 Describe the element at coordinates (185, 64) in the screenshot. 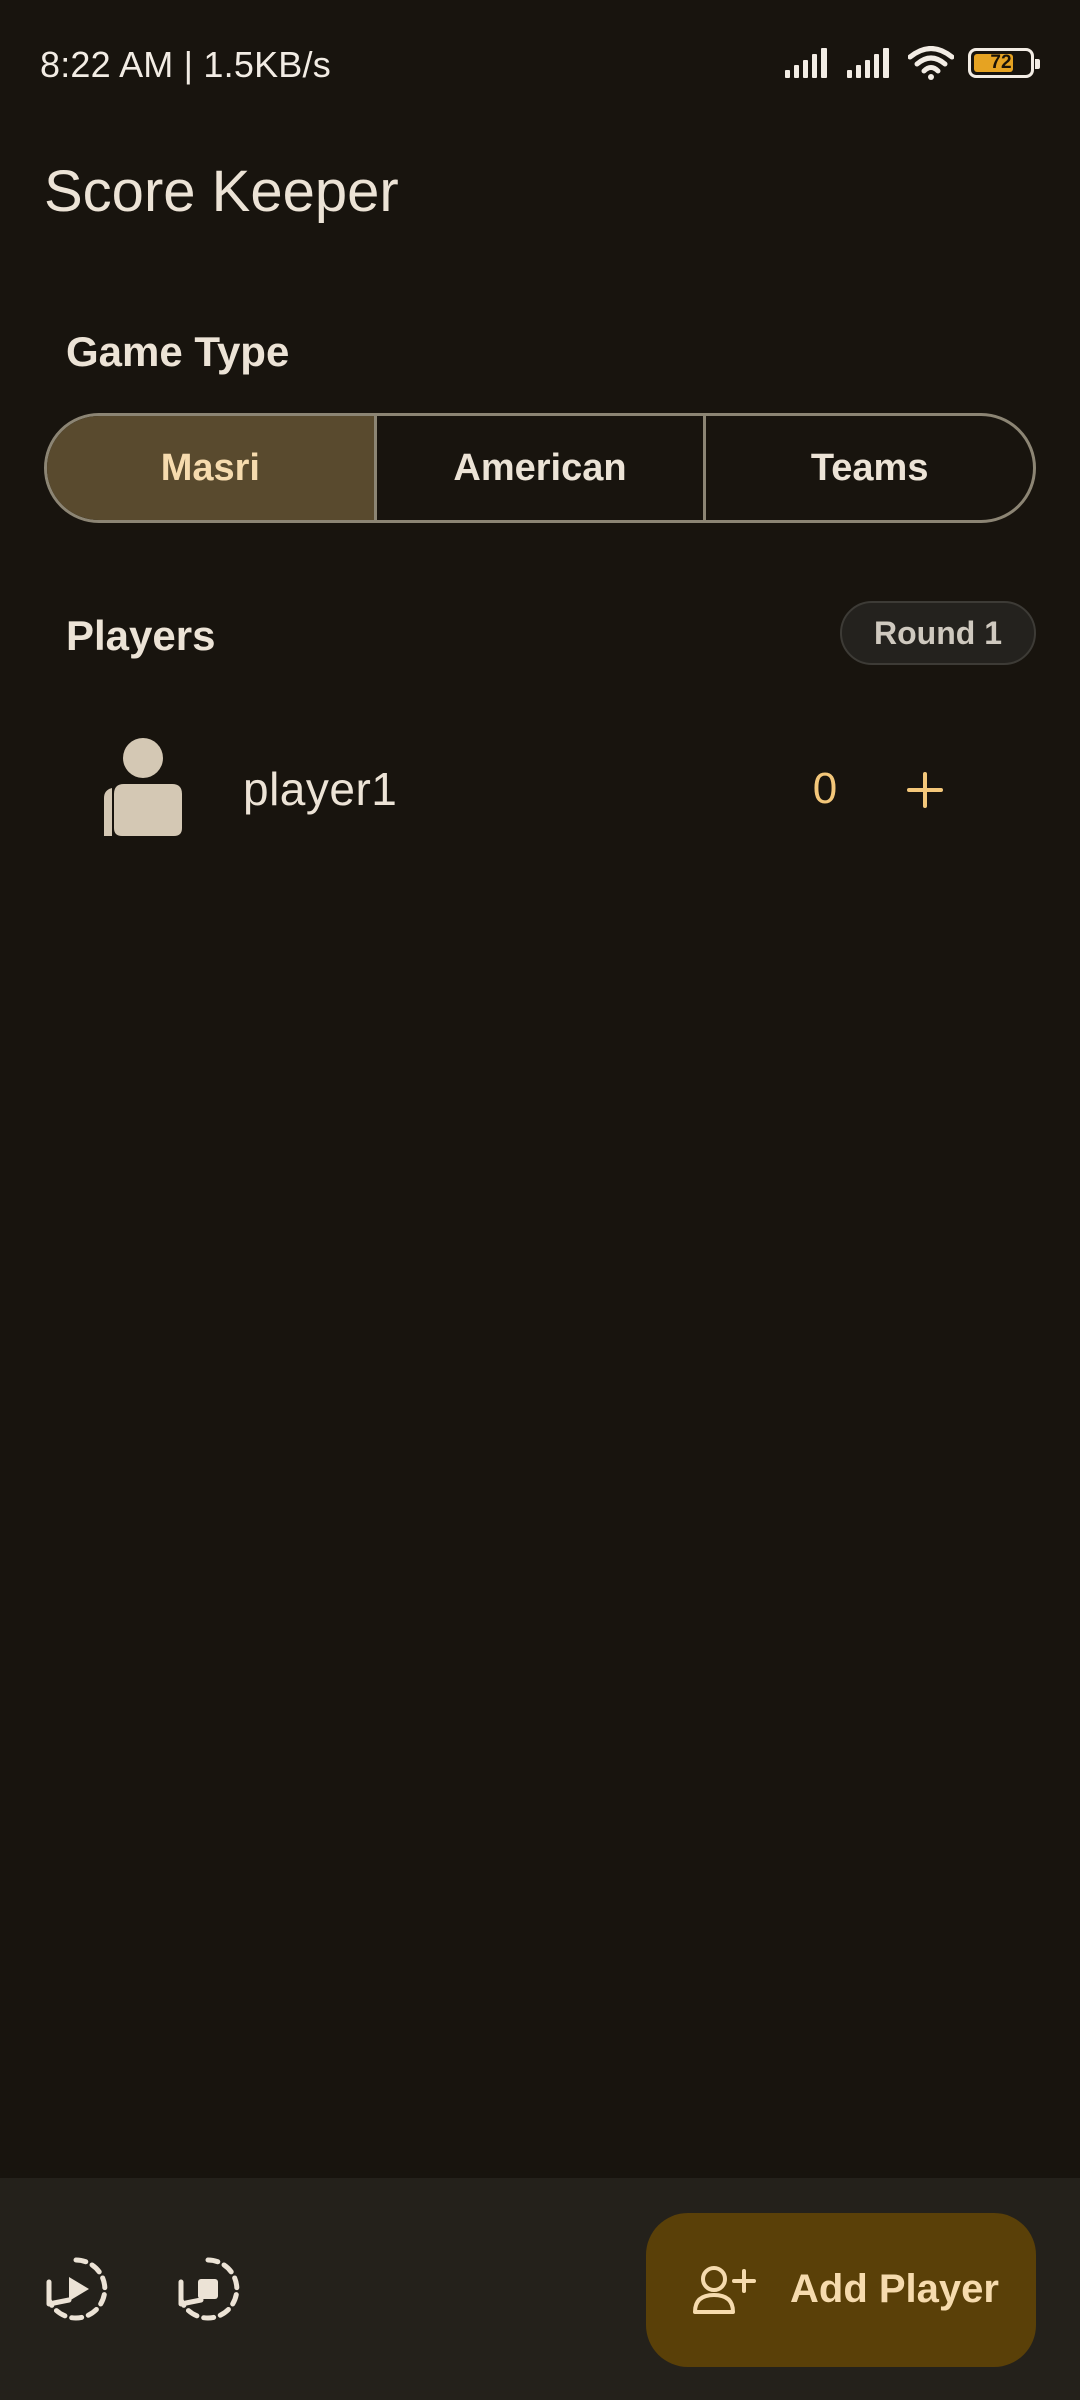

I see `status-time: 8:22 AM | 1.5KB/s` at that location.